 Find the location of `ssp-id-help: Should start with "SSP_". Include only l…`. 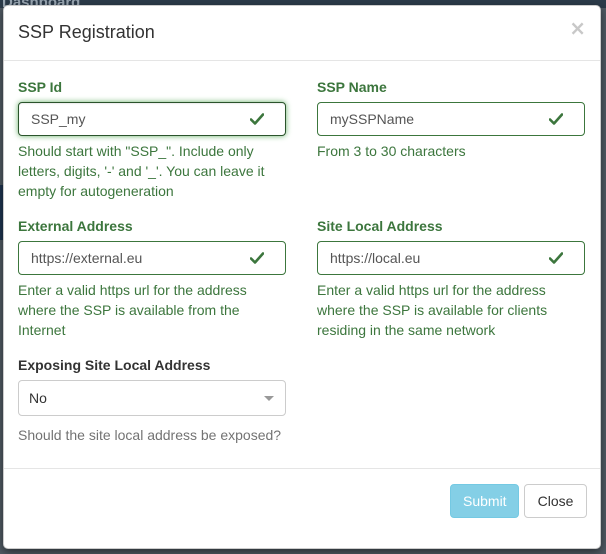

ssp-id-help: Should start with "SSP_". Include only l… is located at coordinates (141, 171).